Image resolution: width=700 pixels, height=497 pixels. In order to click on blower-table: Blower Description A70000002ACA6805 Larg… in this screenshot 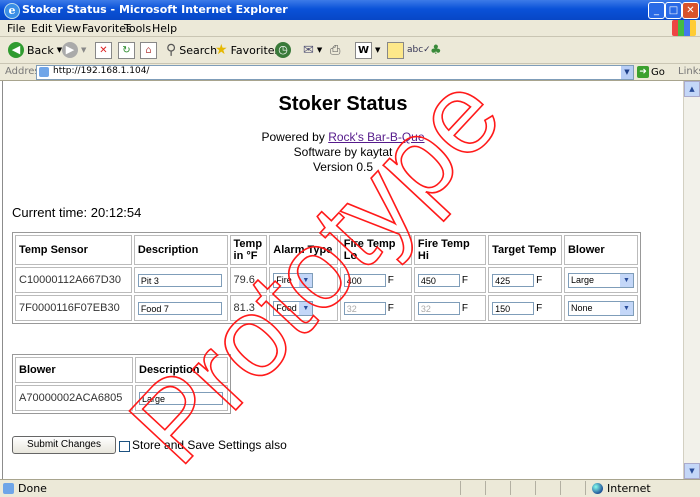, I will do `click(121, 384)`.